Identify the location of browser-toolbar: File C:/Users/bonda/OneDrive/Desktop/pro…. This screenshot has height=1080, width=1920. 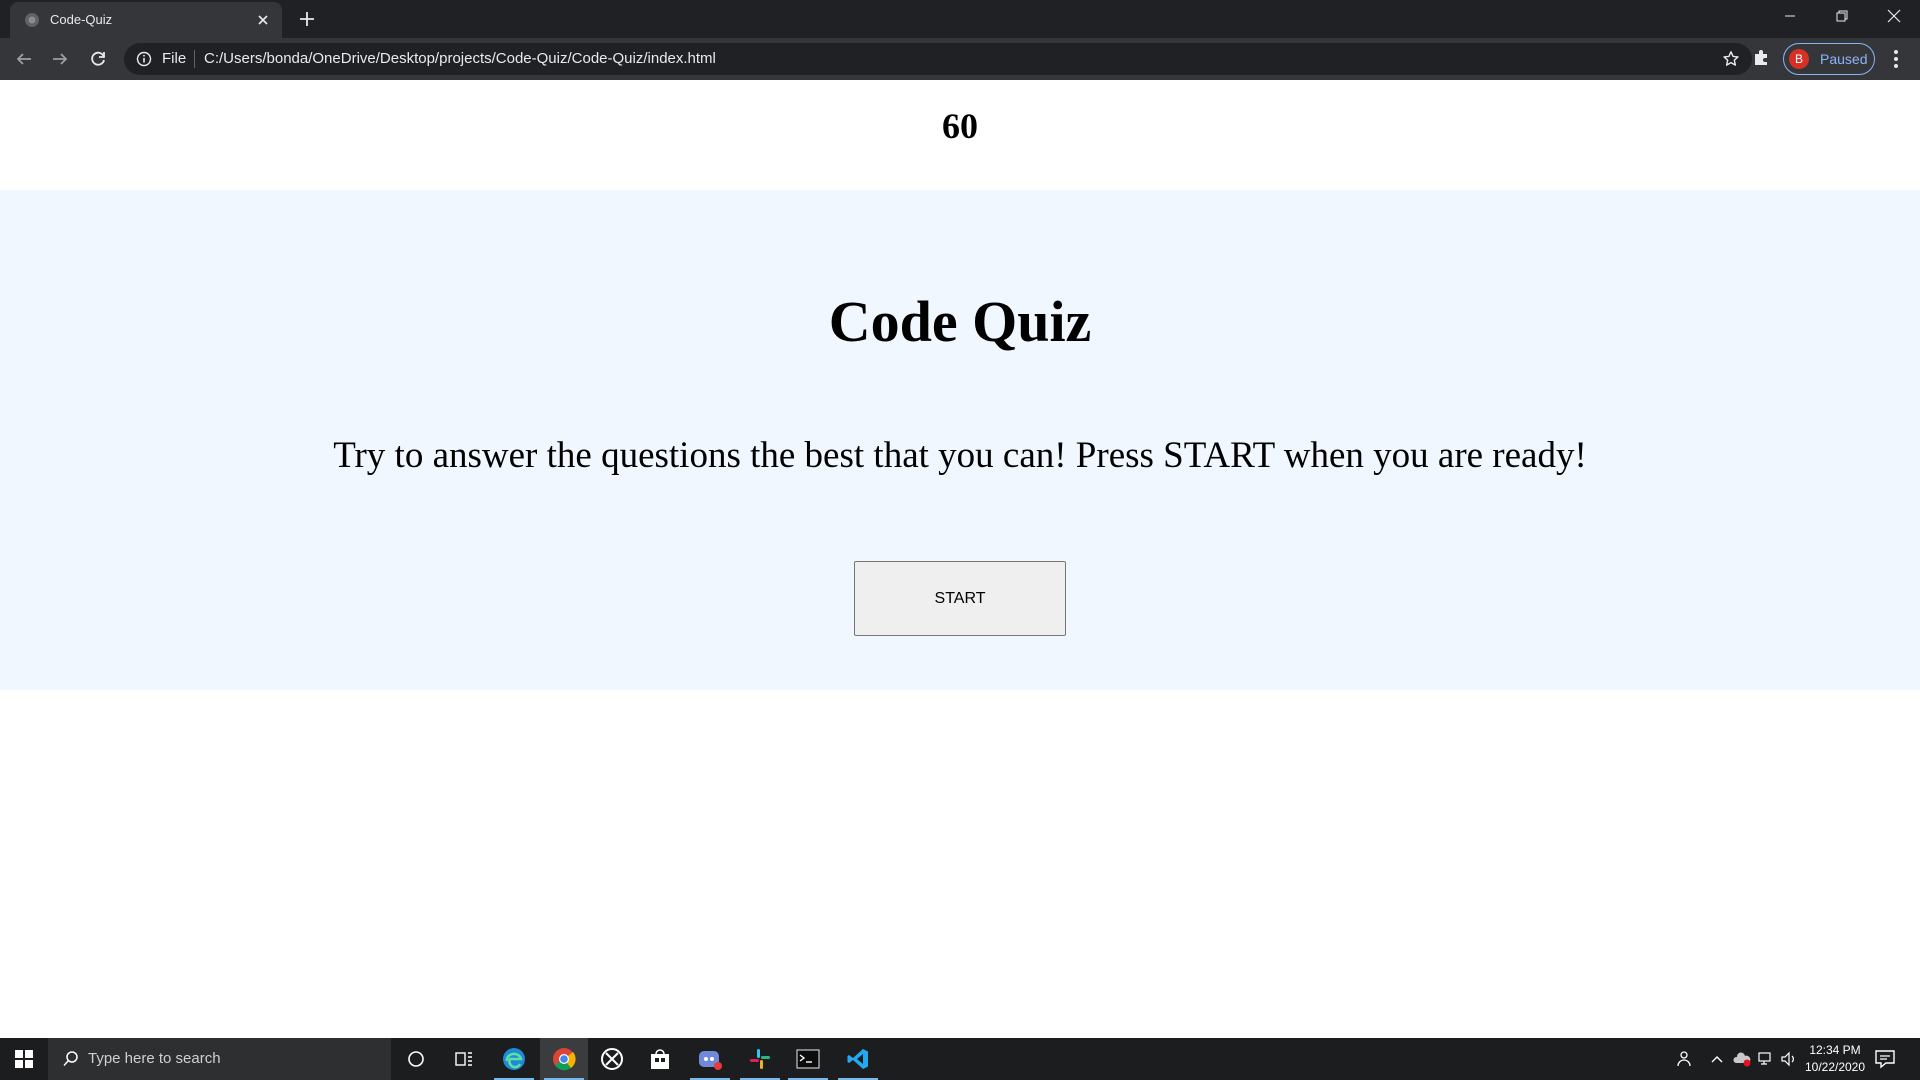
(960, 59).